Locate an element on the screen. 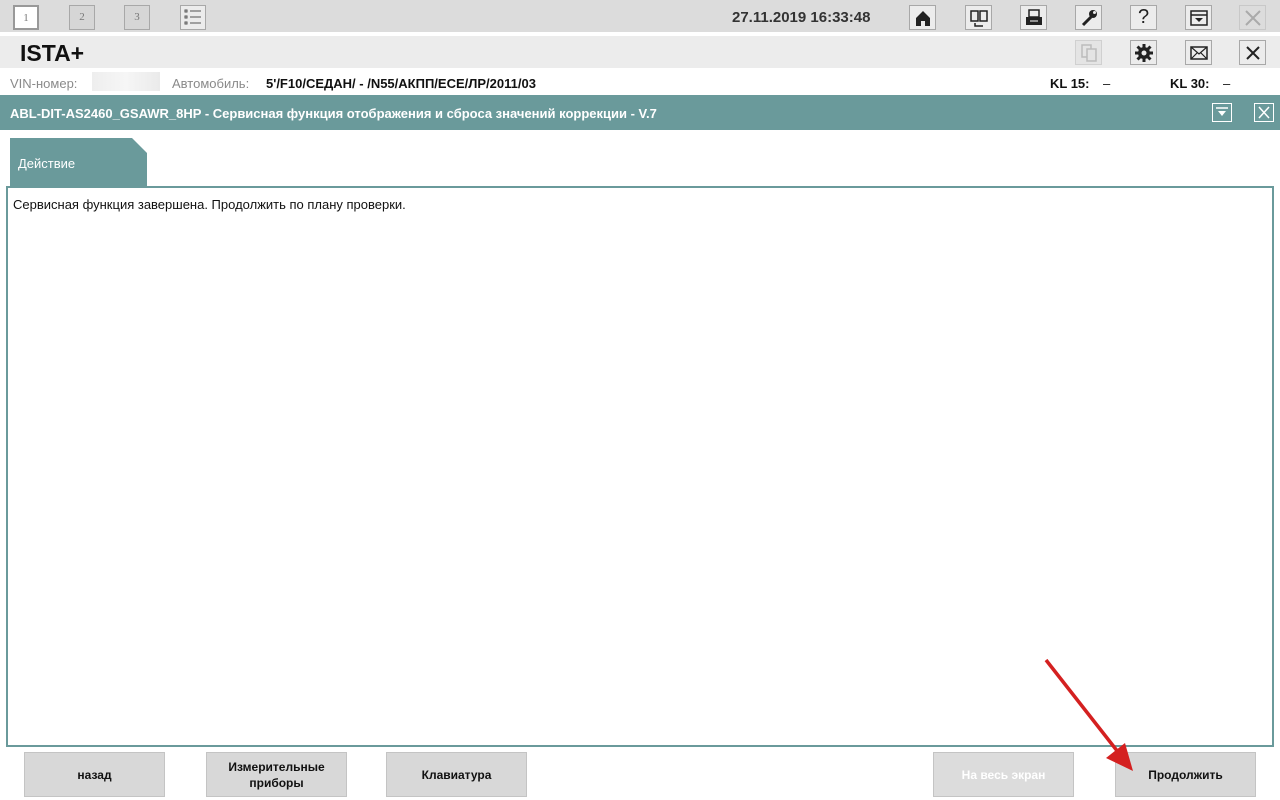 This screenshot has width=1280, height=800. keyboard-button: Клавиатура is located at coordinates (456, 774).